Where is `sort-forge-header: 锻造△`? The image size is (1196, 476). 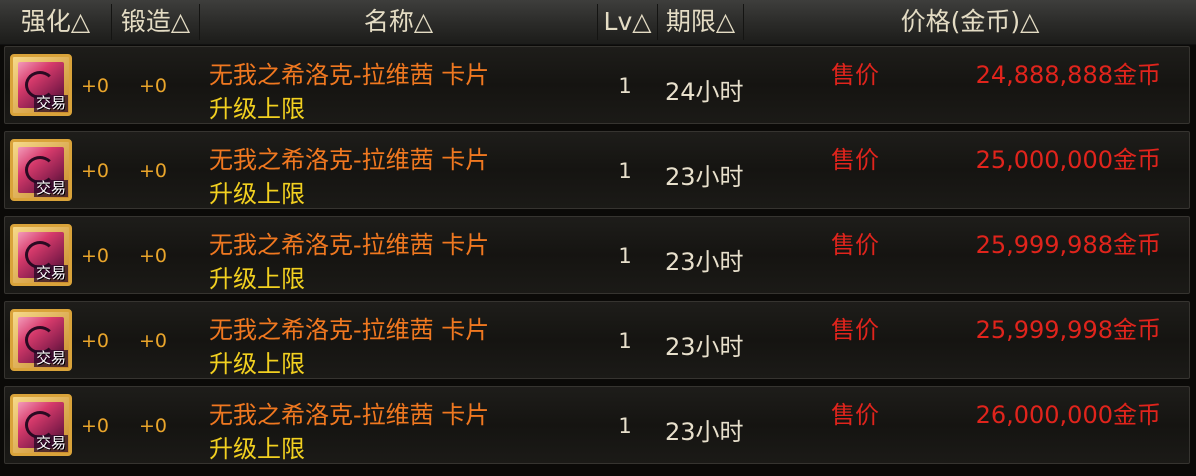
sort-forge-header: 锻造△ is located at coordinates (156, 22).